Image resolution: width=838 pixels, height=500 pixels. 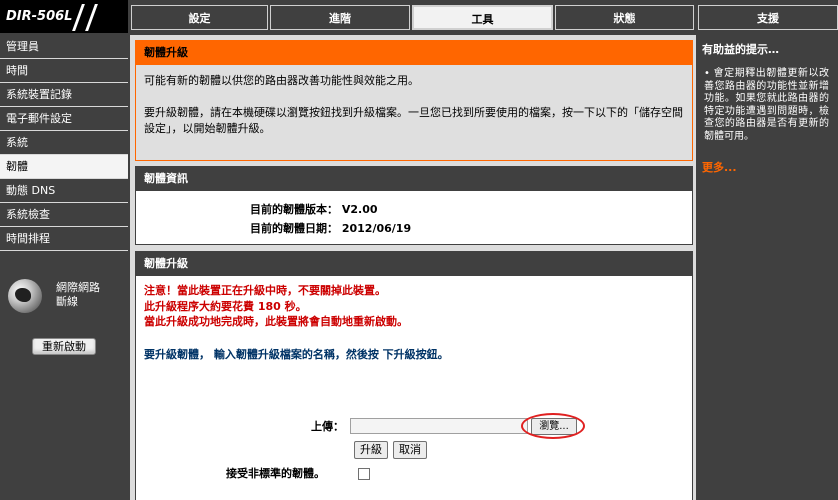 What do you see at coordinates (64, 215) in the screenshot?
I see `sidebar-item-system-check: 系統檢查` at bounding box center [64, 215].